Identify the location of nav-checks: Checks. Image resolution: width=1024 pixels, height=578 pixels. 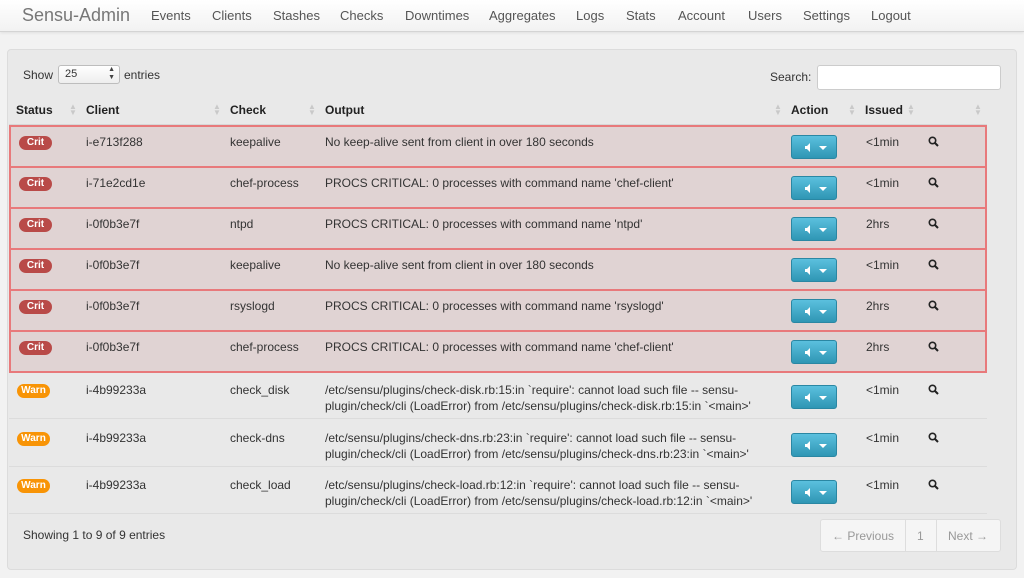
(361, 15).